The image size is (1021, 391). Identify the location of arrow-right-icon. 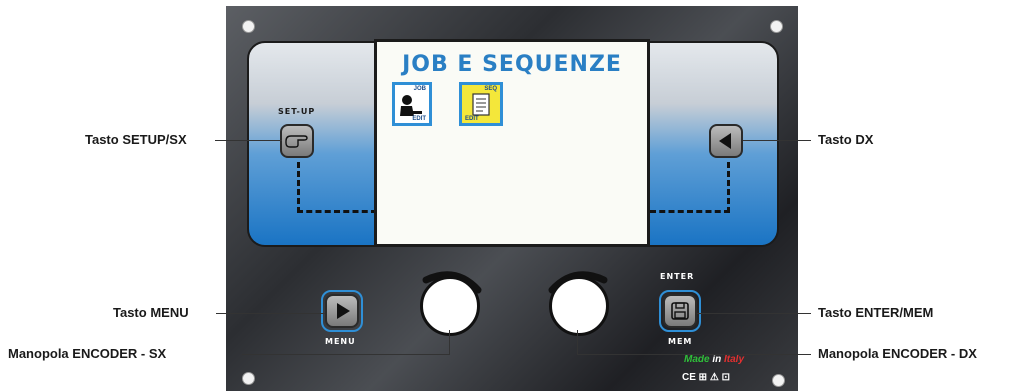
(343, 311).